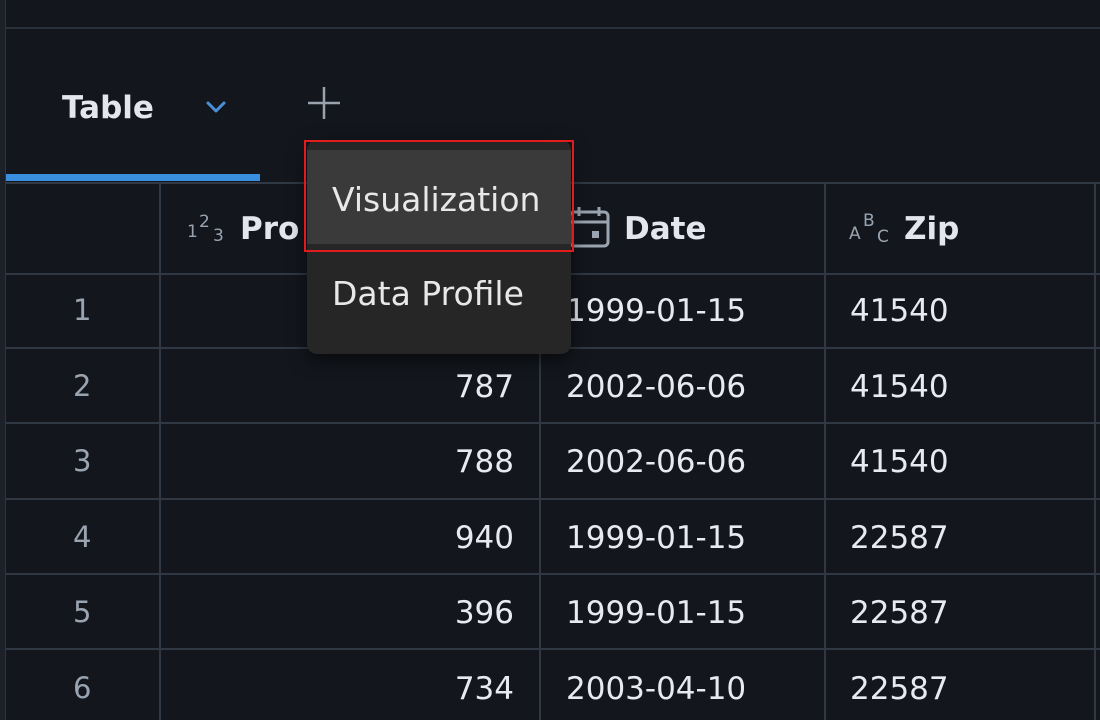 The width and height of the screenshot is (1100, 720). What do you see at coordinates (218, 235) in the screenshot?
I see `svg-text: 3` at bounding box center [218, 235].